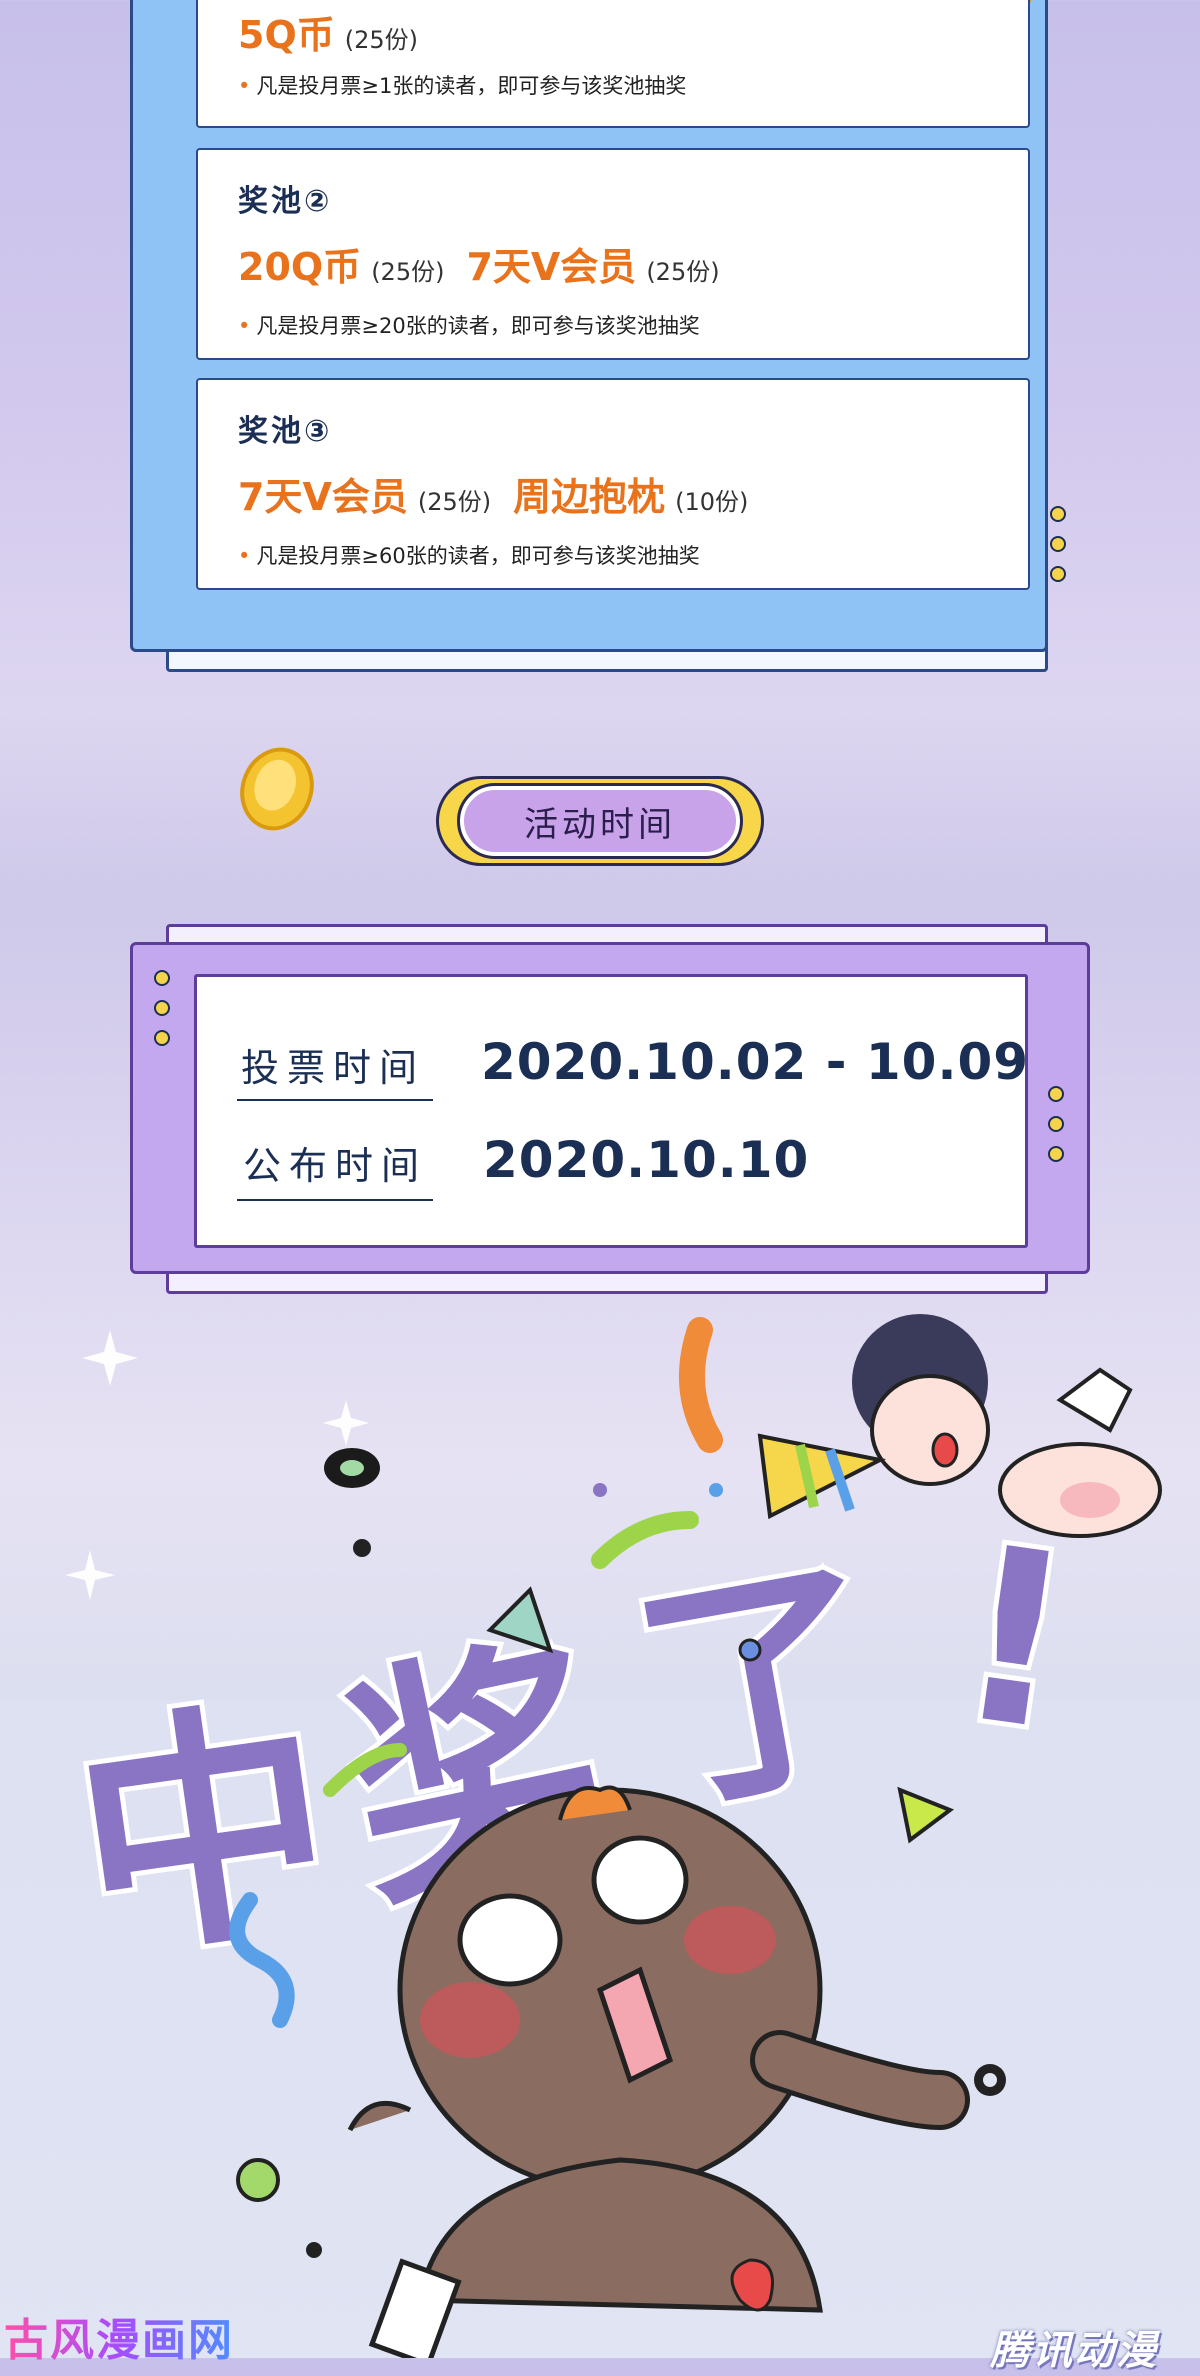  What do you see at coordinates (478, 326) in the screenshot?
I see `pool-note-text: 凡是投月票≥20张的读者，即可参与该奖池抽奖` at bounding box center [478, 326].